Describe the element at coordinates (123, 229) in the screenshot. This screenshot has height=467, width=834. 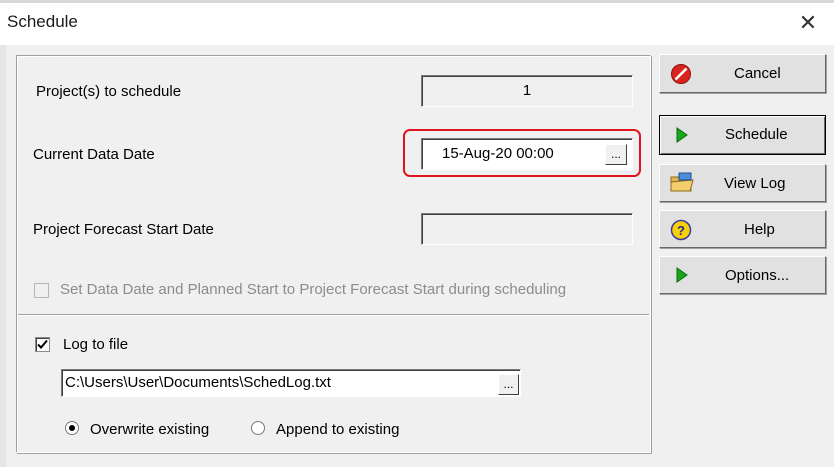
I see `forecast-label: Project Forecast Start Date` at that location.